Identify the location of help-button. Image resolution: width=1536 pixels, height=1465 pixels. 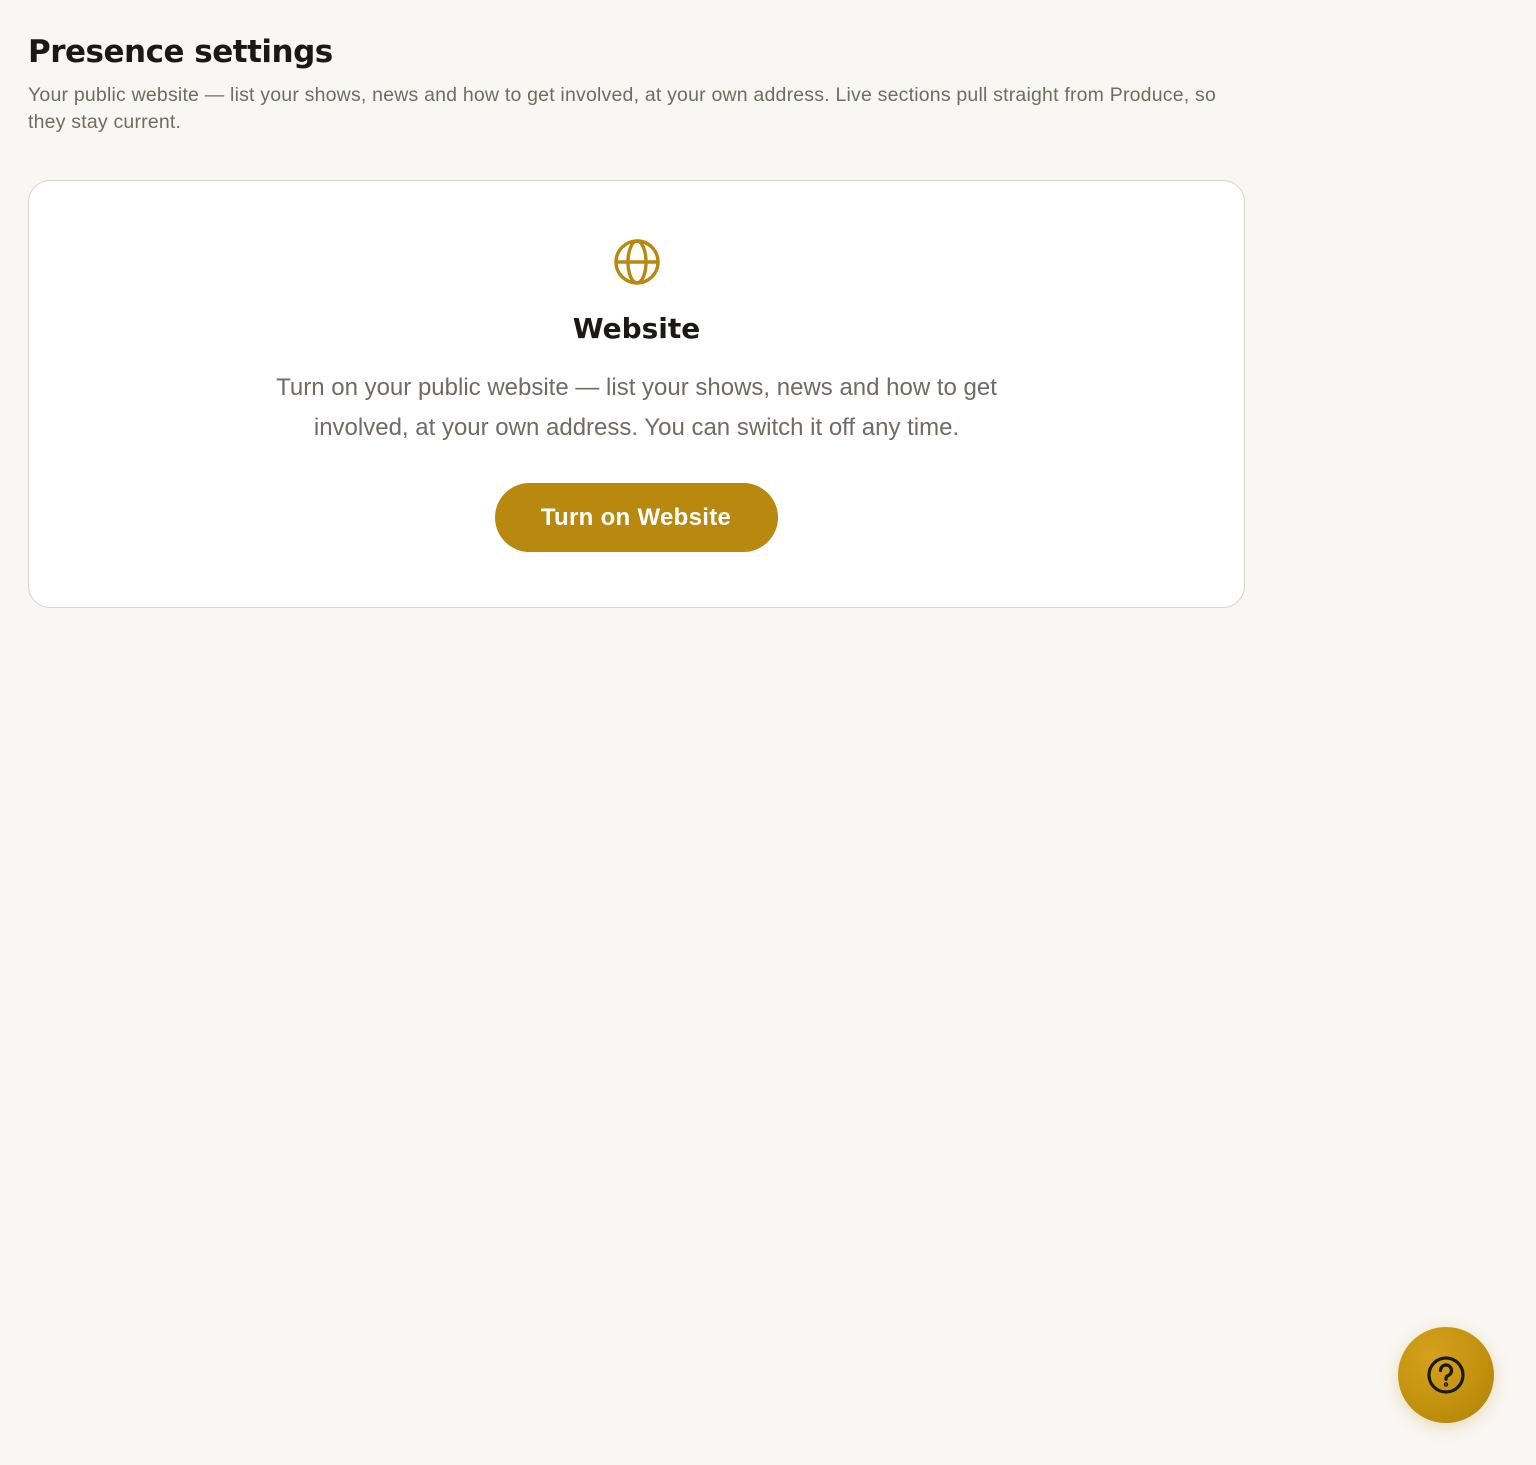
(1446, 1375).